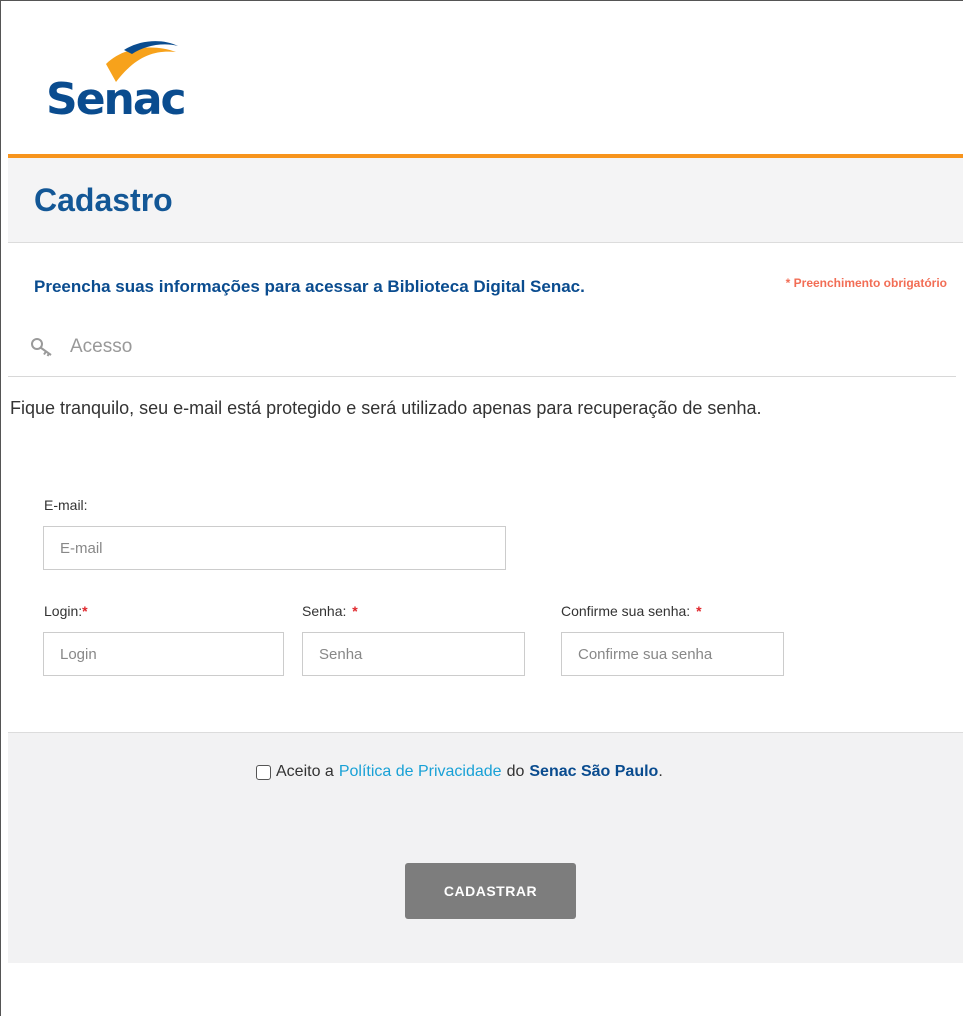  Describe the element at coordinates (41, 347) in the screenshot. I see `key-icon` at that location.